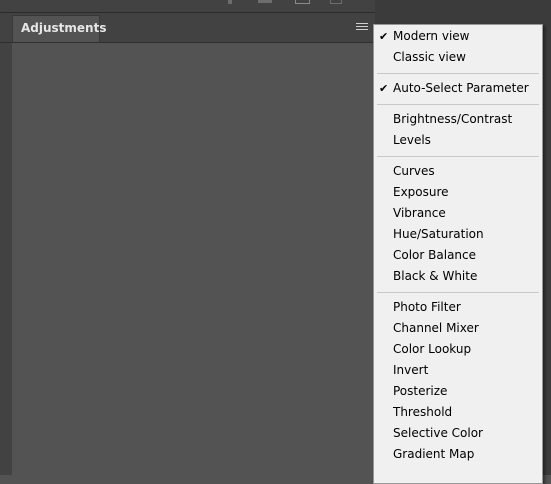 The height and width of the screenshot is (484, 551). I want to click on menu-item-label: Curves, so click(414, 171).